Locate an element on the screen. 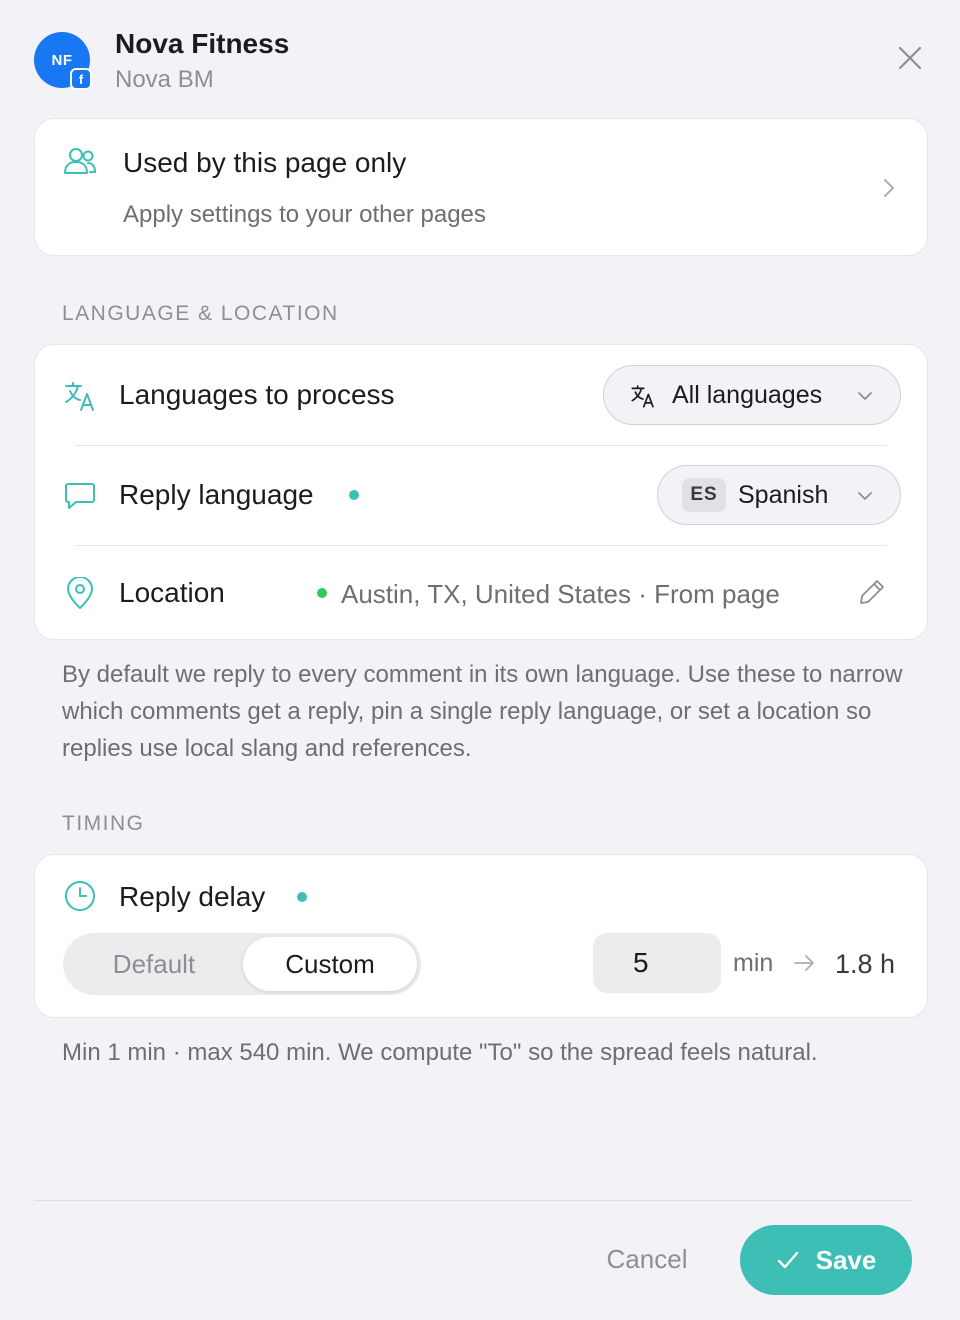 The height and width of the screenshot is (1320, 960). page-subtitle: Nova BM is located at coordinates (164, 79).